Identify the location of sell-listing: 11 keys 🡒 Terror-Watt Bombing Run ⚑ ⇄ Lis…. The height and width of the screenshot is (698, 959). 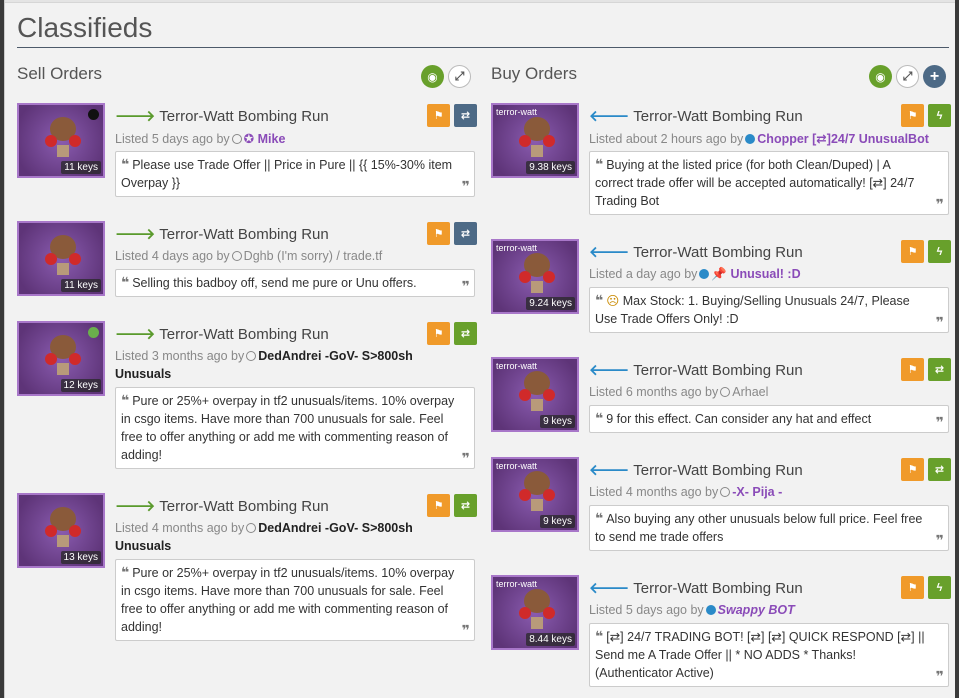
(247, 261).